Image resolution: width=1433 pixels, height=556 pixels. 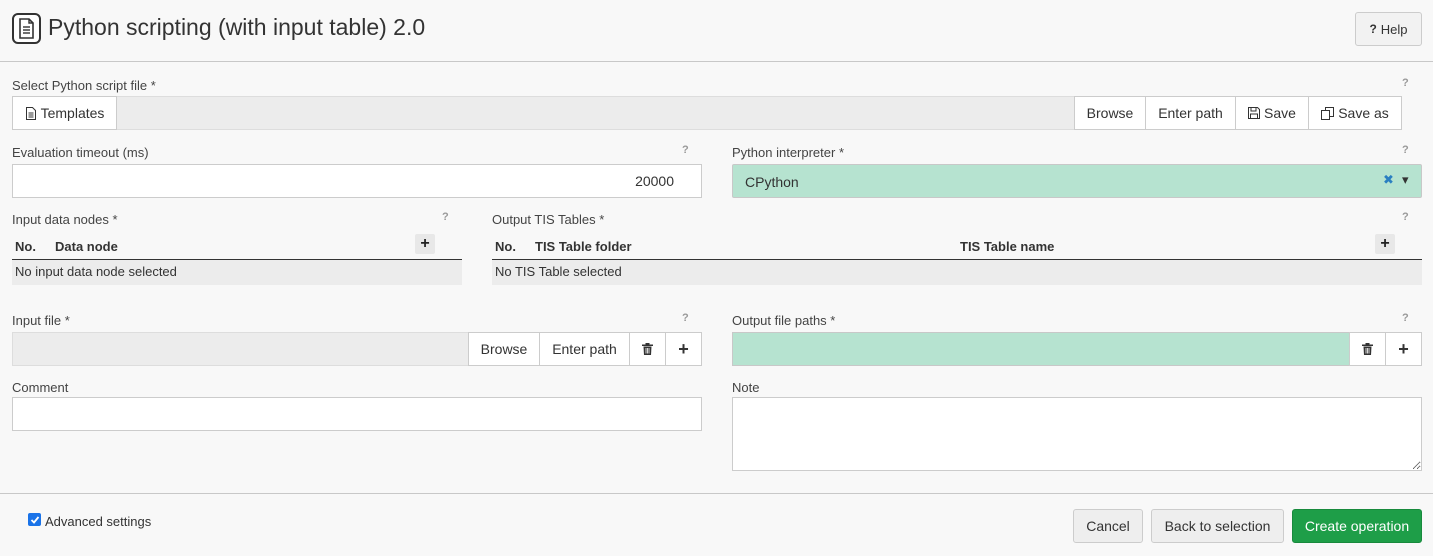 I want to click on input-file-help-icon: ?, so click(x=685, y=318).